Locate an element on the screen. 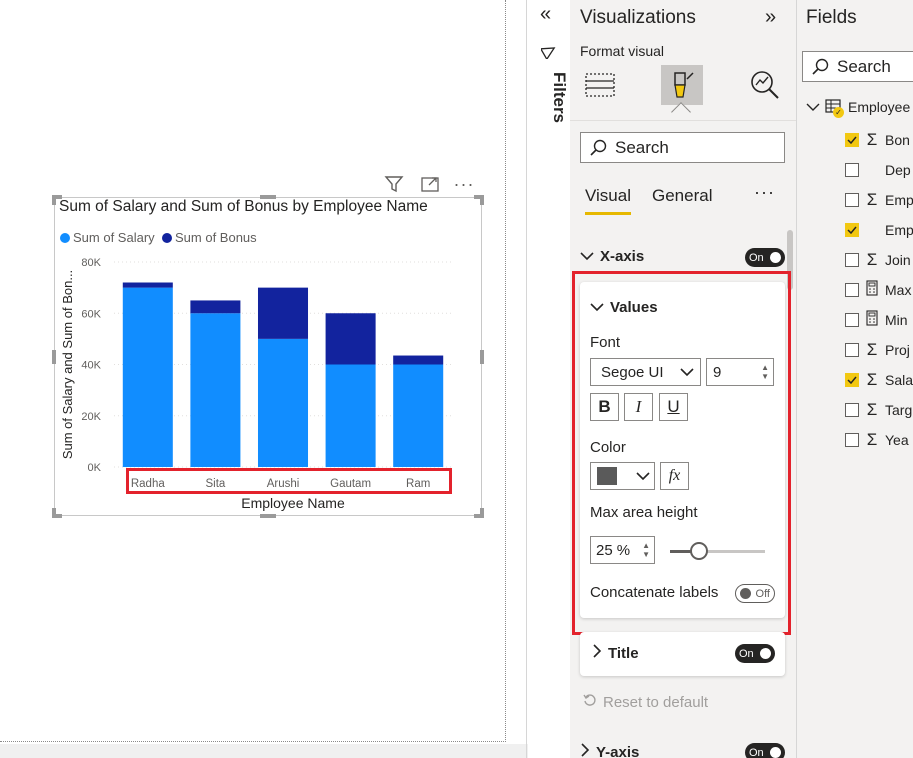  xaxis-header: X-axis is located at coordinates (612, 256).